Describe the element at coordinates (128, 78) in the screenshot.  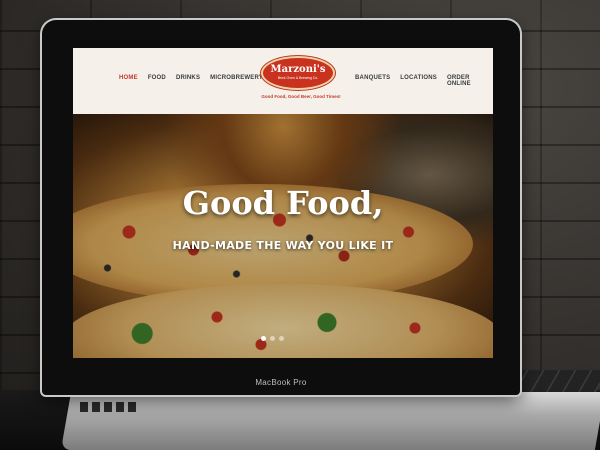
I see `nav-item-home: HOME` at that location.